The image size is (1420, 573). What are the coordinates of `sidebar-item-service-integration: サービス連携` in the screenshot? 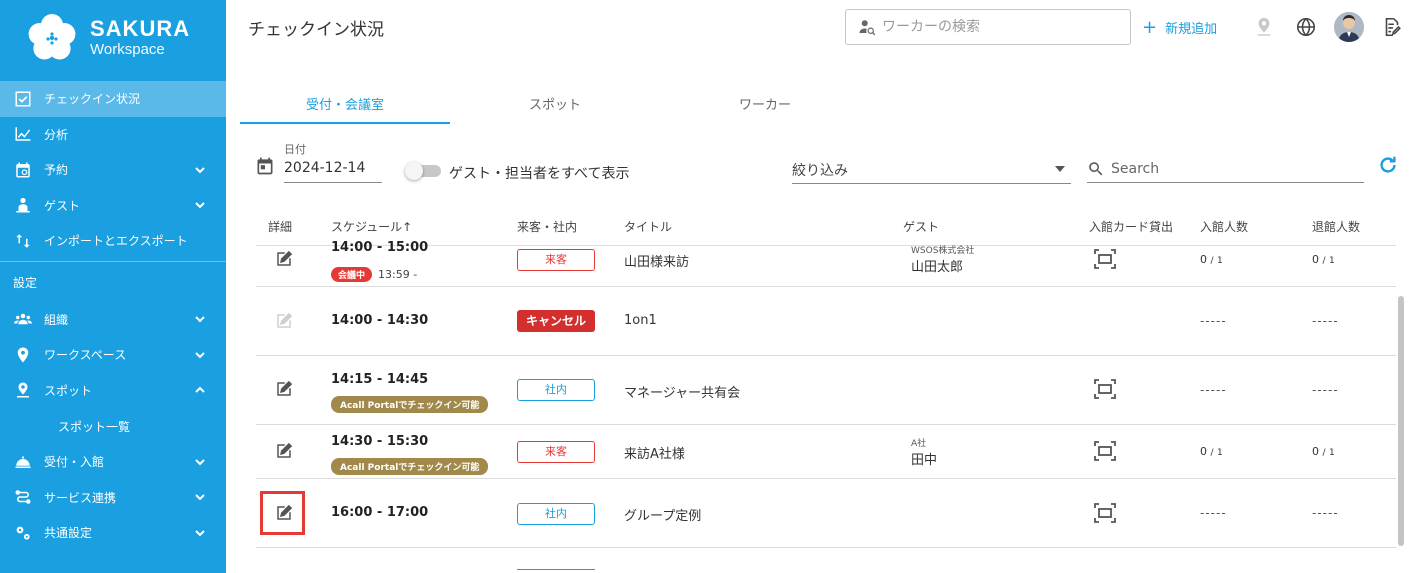 It's located at (113, 498).